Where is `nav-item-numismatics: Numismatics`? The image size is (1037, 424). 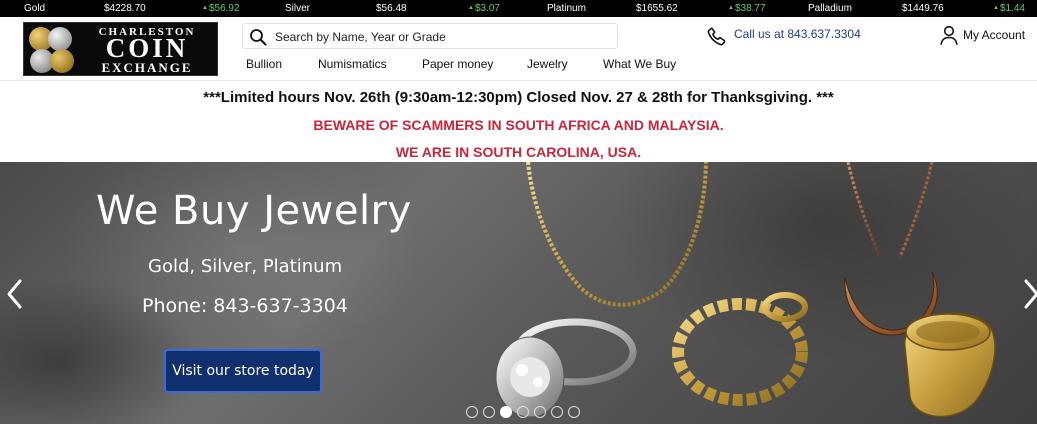
nav-item-numismatics: Numismatics is located at coordinates (352, 64).